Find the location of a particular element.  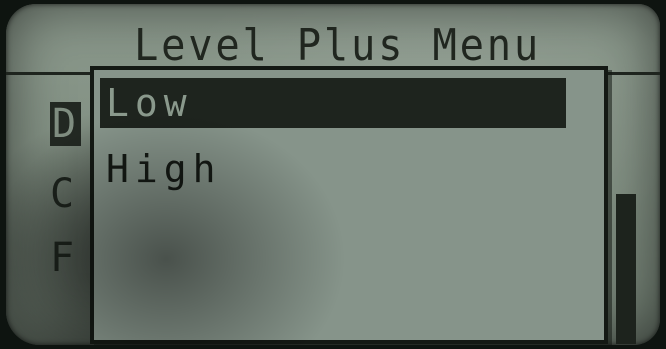

background-menu-item: F is located at coordinates (63, 258).